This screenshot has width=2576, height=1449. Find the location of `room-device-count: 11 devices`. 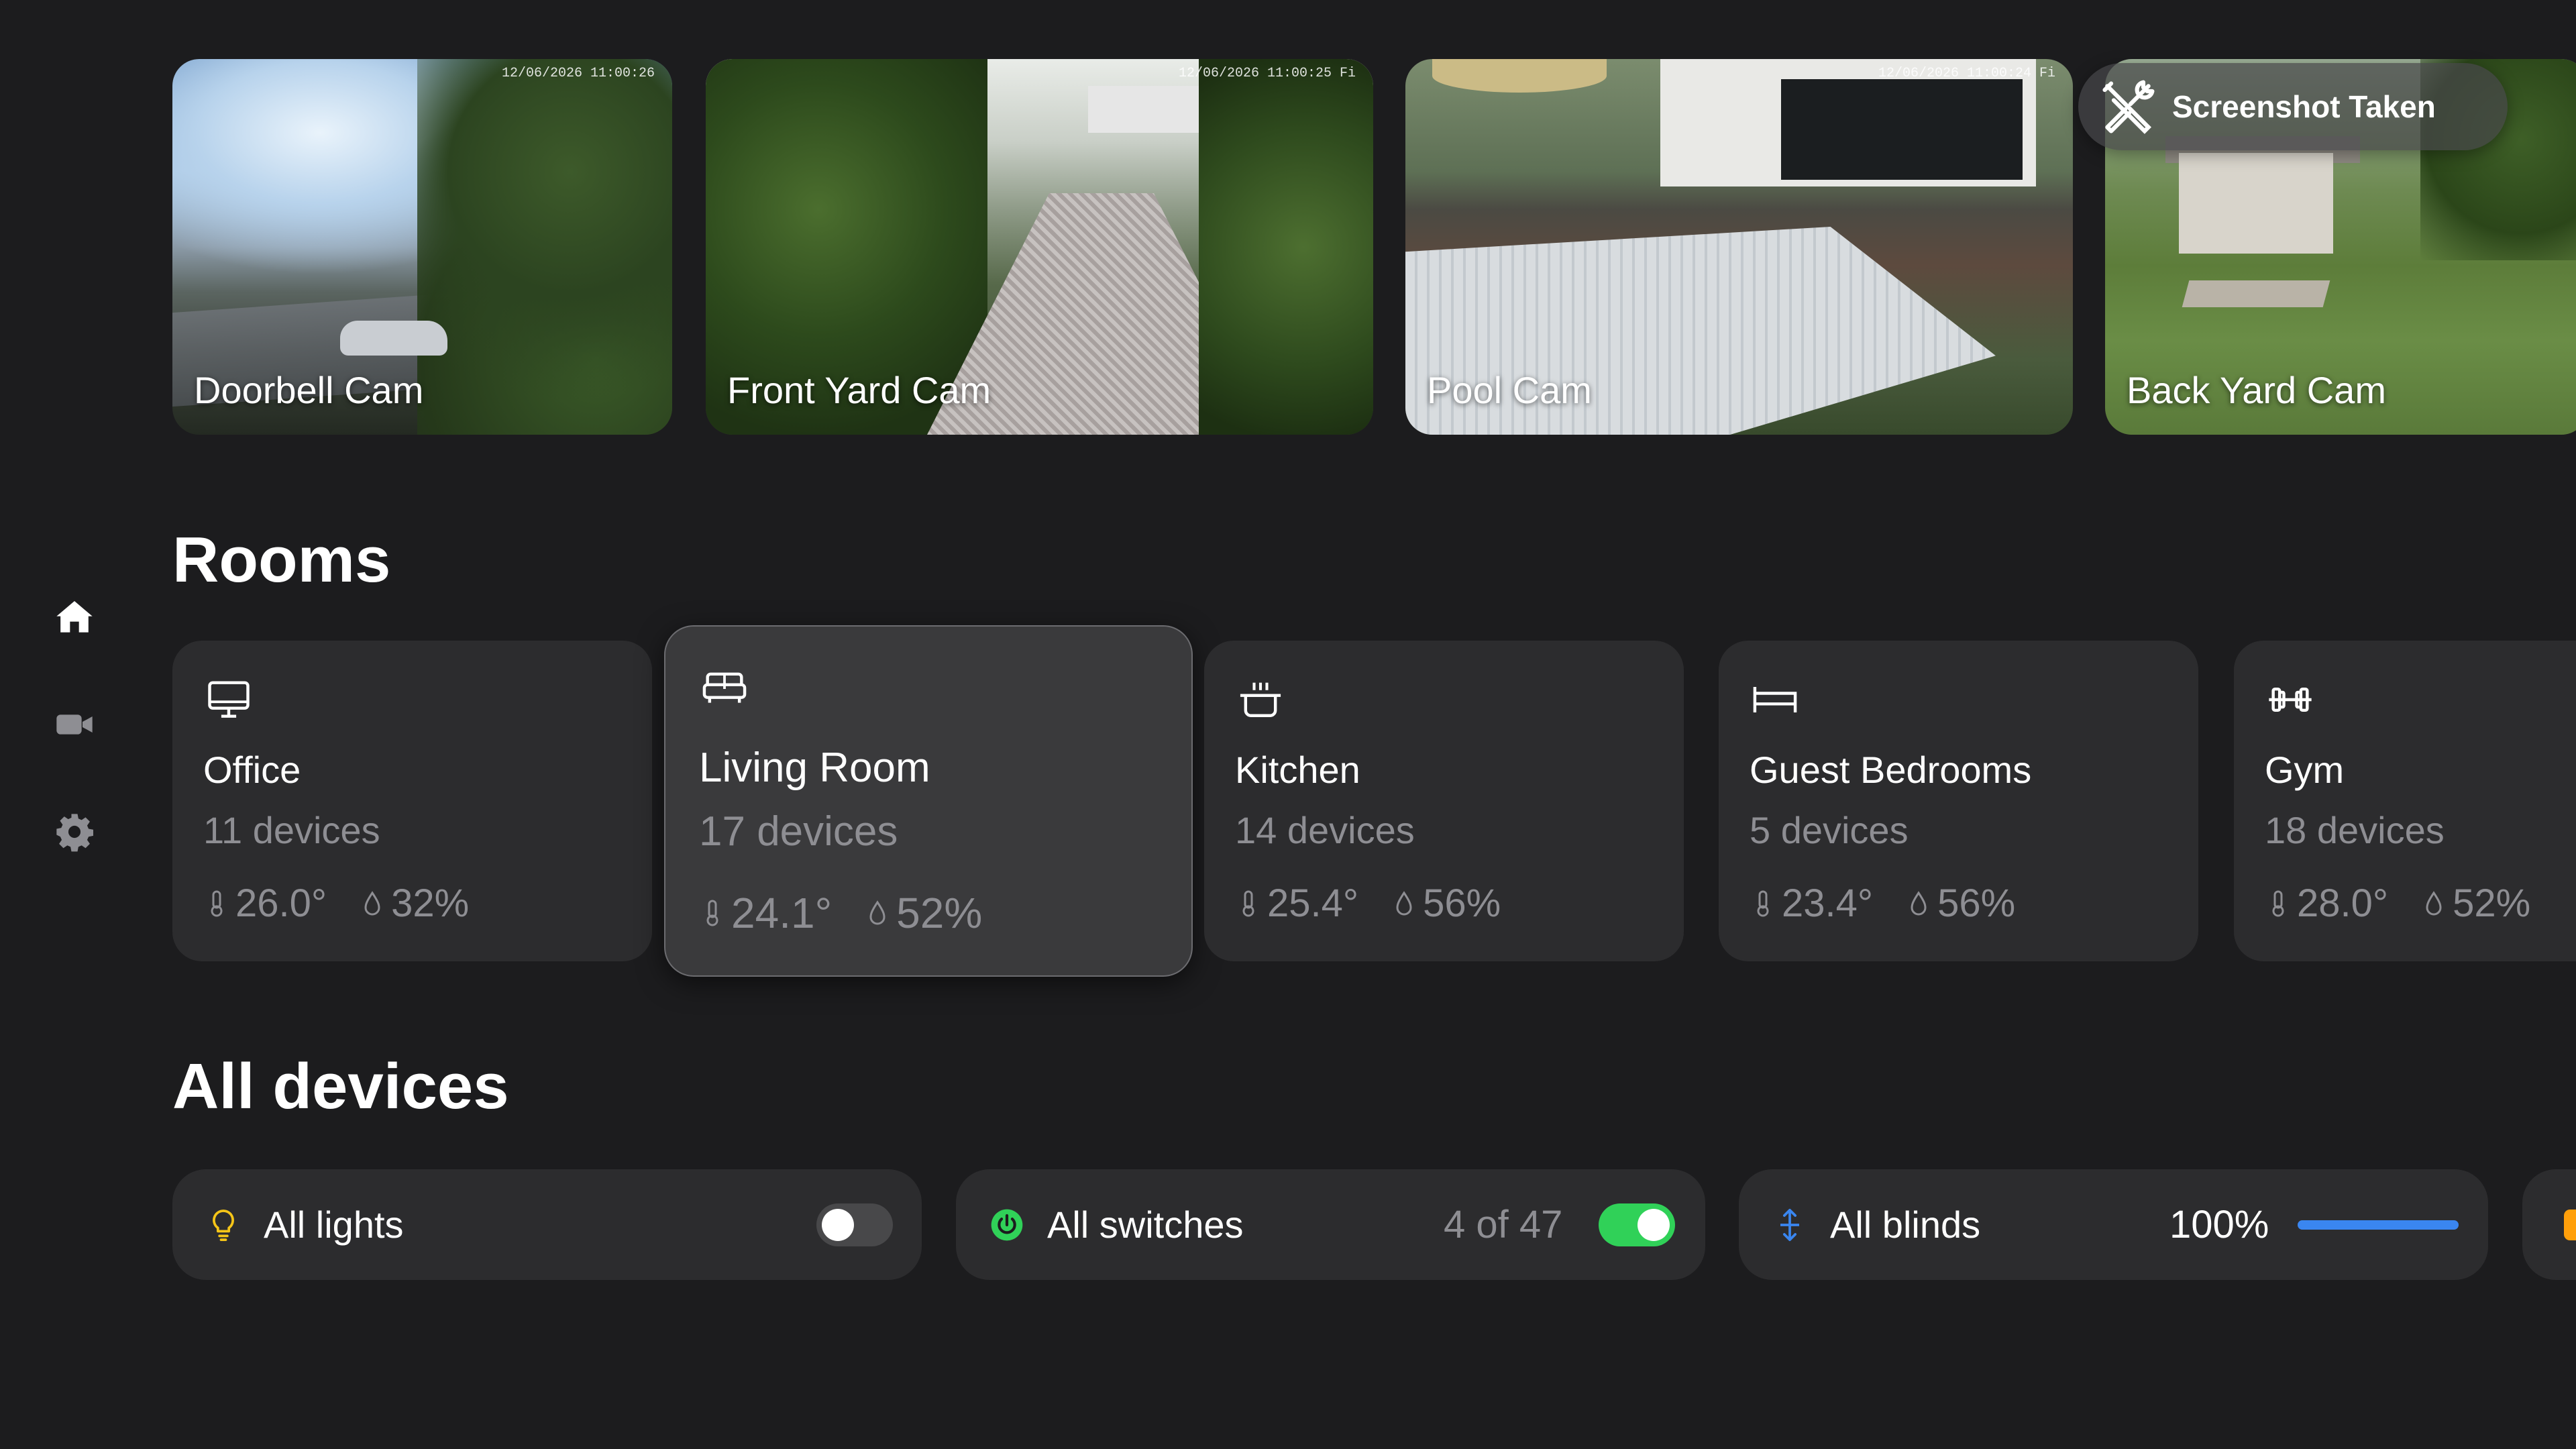

room-device-count: 11 devices is located at coordinates (291, 830).